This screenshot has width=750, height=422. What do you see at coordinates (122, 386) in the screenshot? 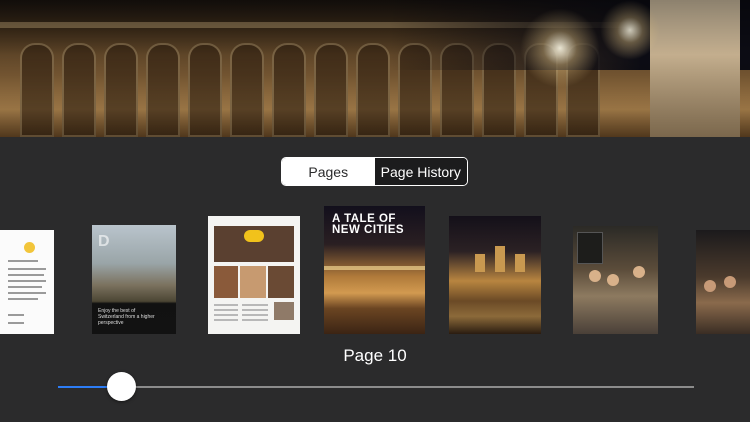
I see `page-slider-thumb` at bounding box center [122, 386].